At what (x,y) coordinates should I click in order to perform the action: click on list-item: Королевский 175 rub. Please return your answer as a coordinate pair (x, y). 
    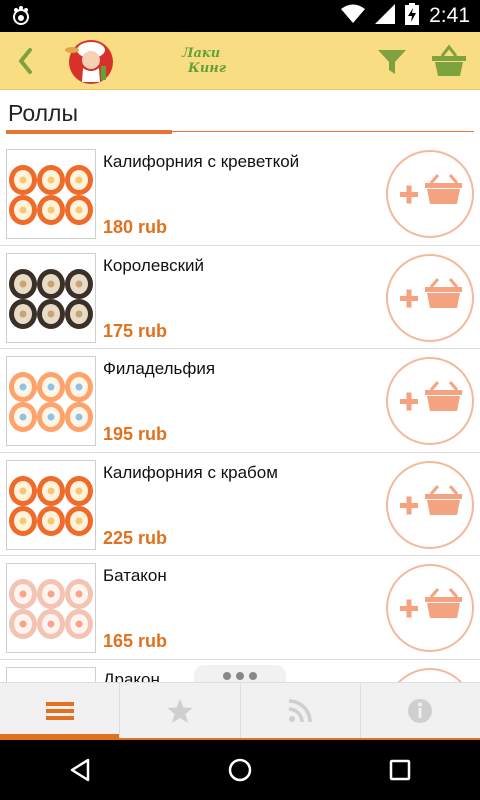
    Looking at the image, I should click on (240, 297).